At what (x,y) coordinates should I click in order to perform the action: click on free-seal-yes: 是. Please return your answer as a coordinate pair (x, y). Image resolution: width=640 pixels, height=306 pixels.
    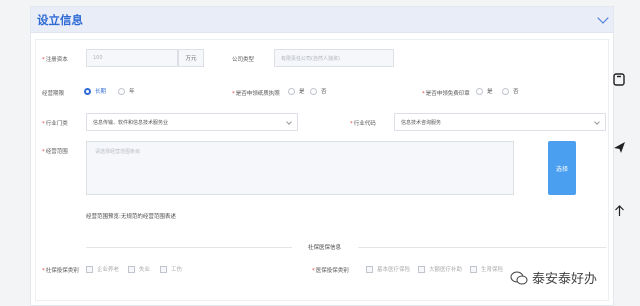
    Looking at the image, I should click on (484, 91).